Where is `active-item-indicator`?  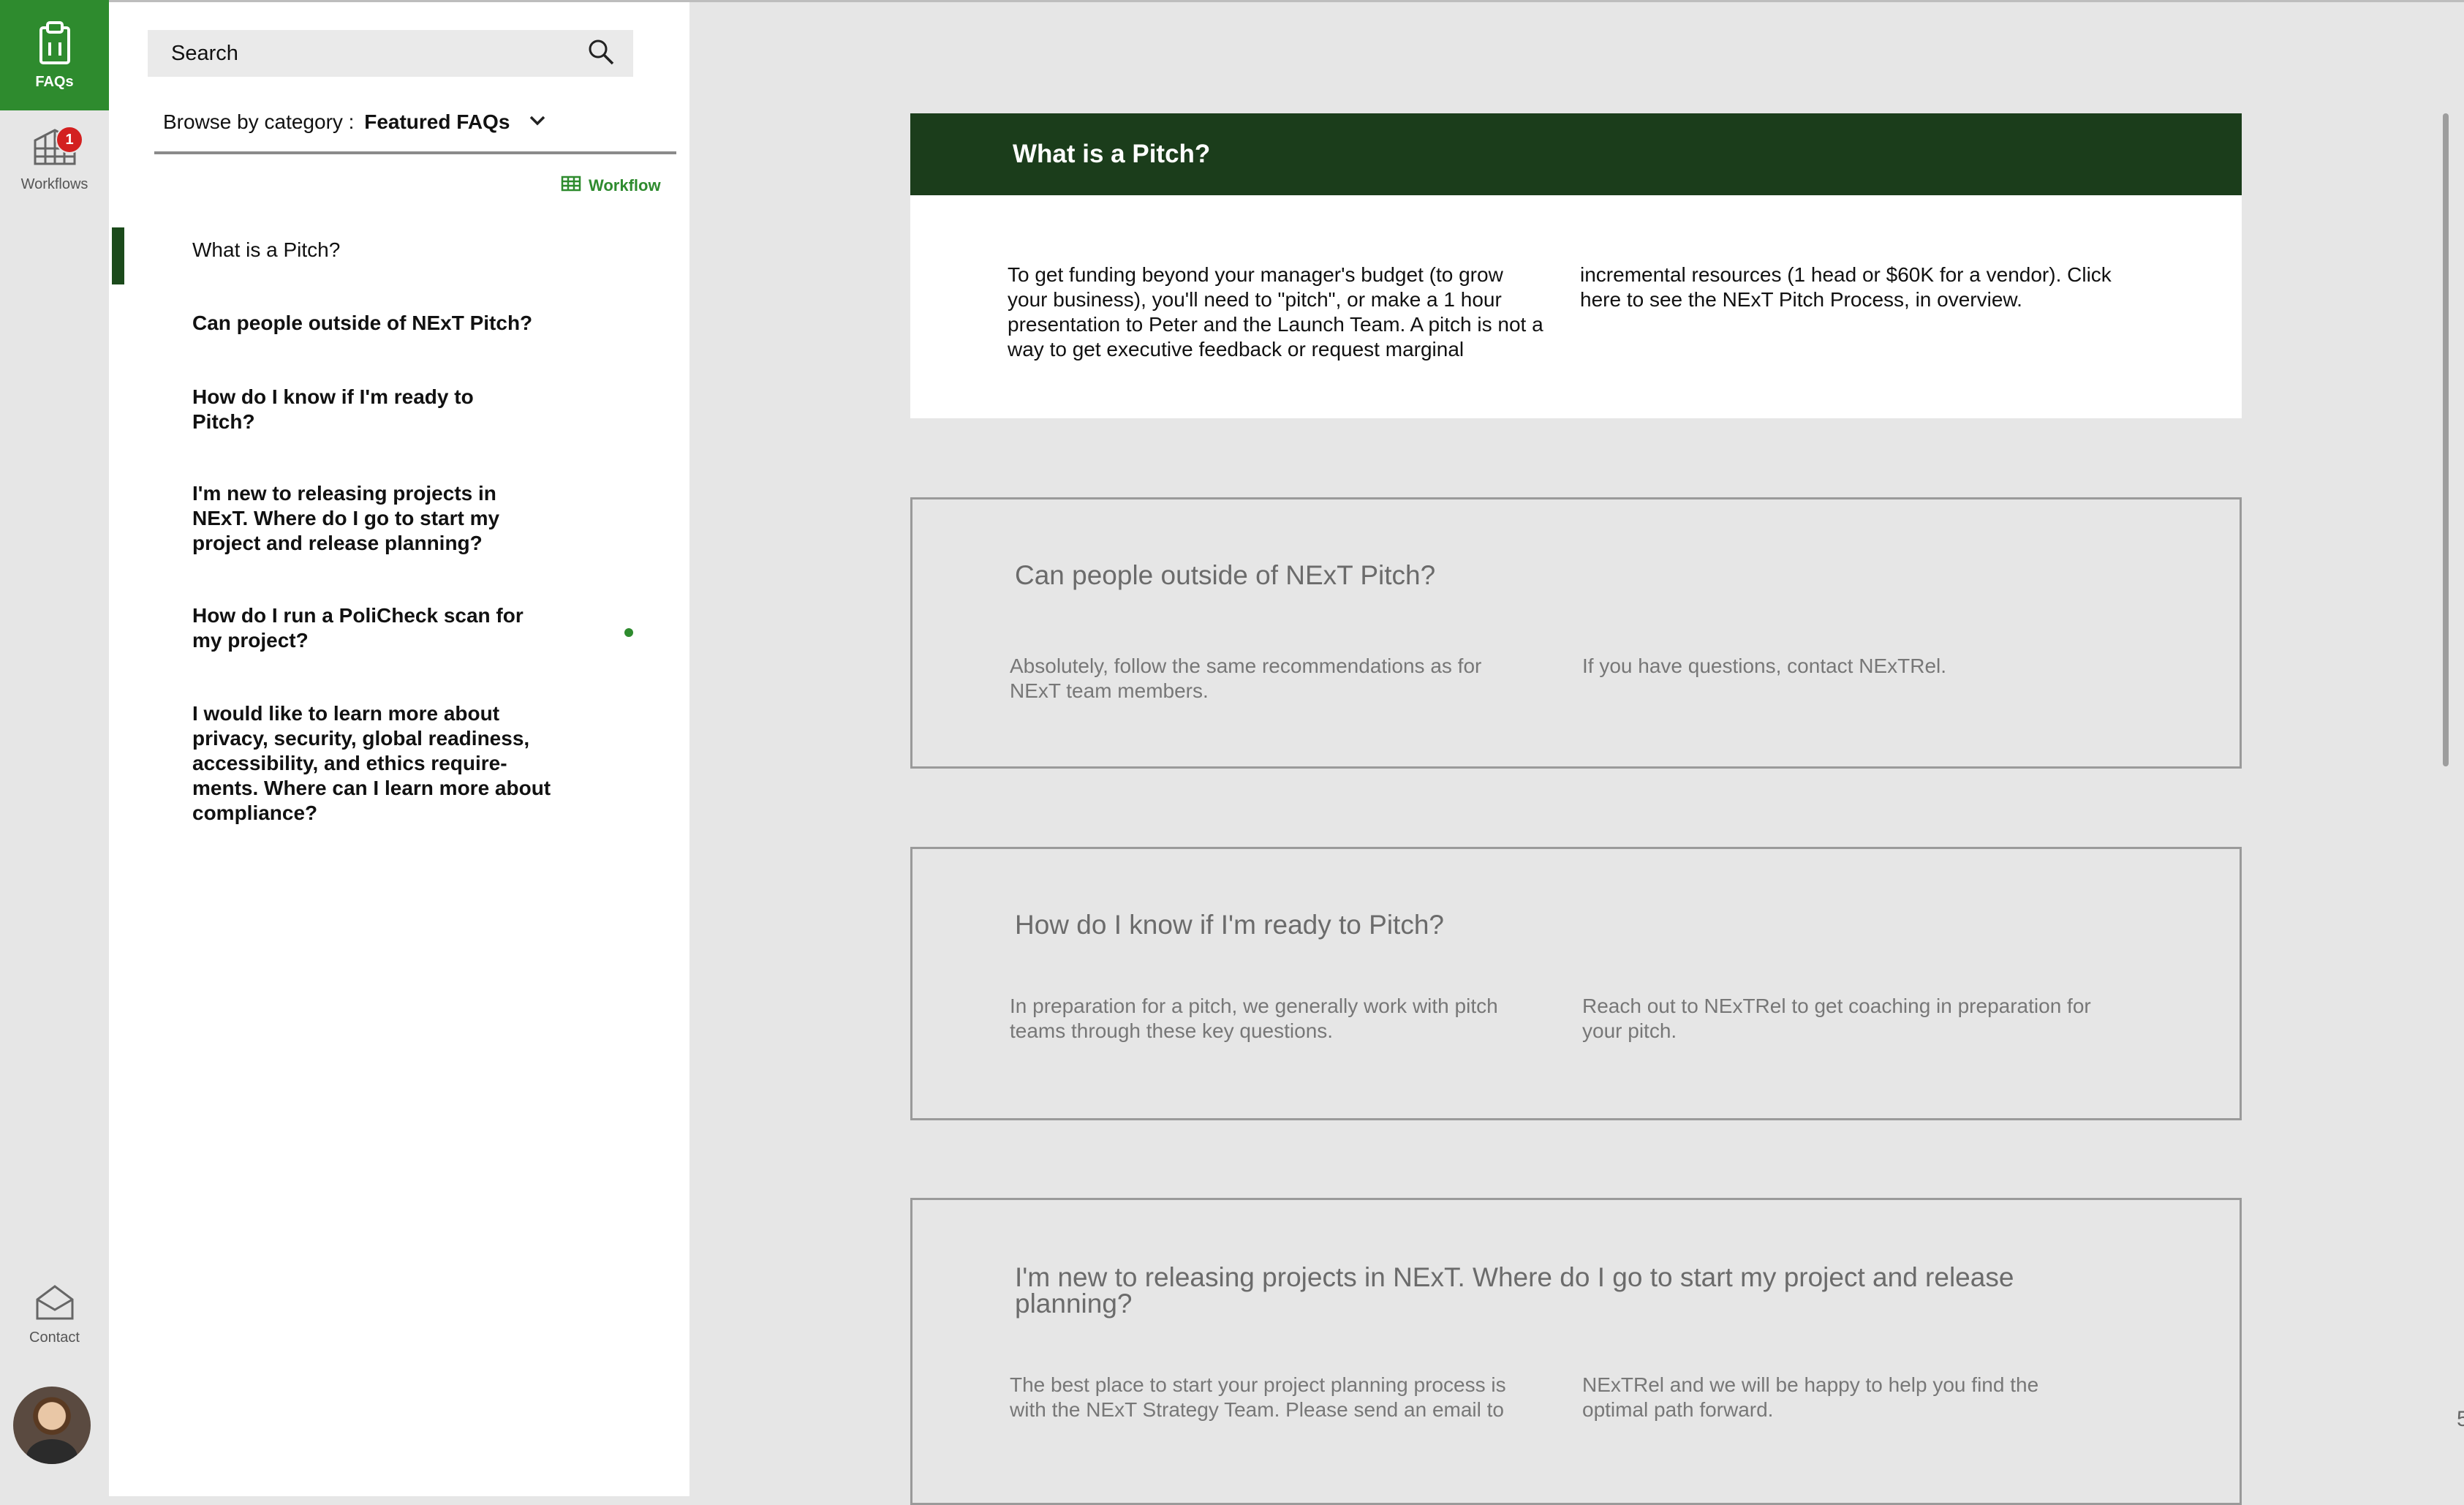
active-item-indicator is located at coordinates (118, 255).